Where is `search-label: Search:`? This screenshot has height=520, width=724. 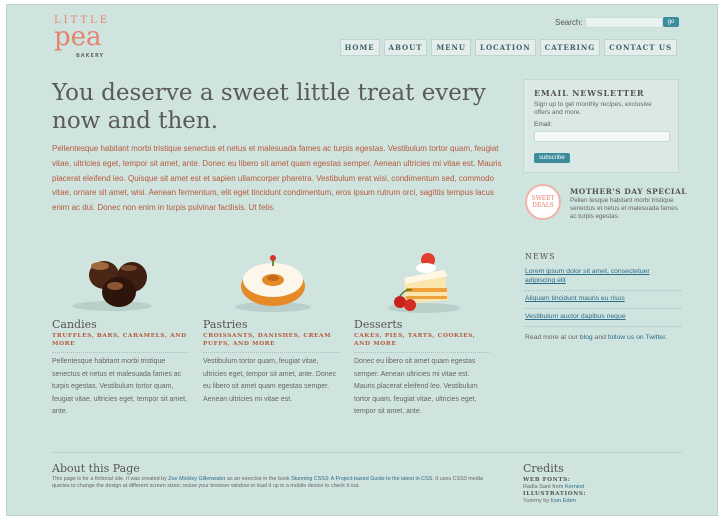 search-label: Search: is located at coordinates (569, 22).